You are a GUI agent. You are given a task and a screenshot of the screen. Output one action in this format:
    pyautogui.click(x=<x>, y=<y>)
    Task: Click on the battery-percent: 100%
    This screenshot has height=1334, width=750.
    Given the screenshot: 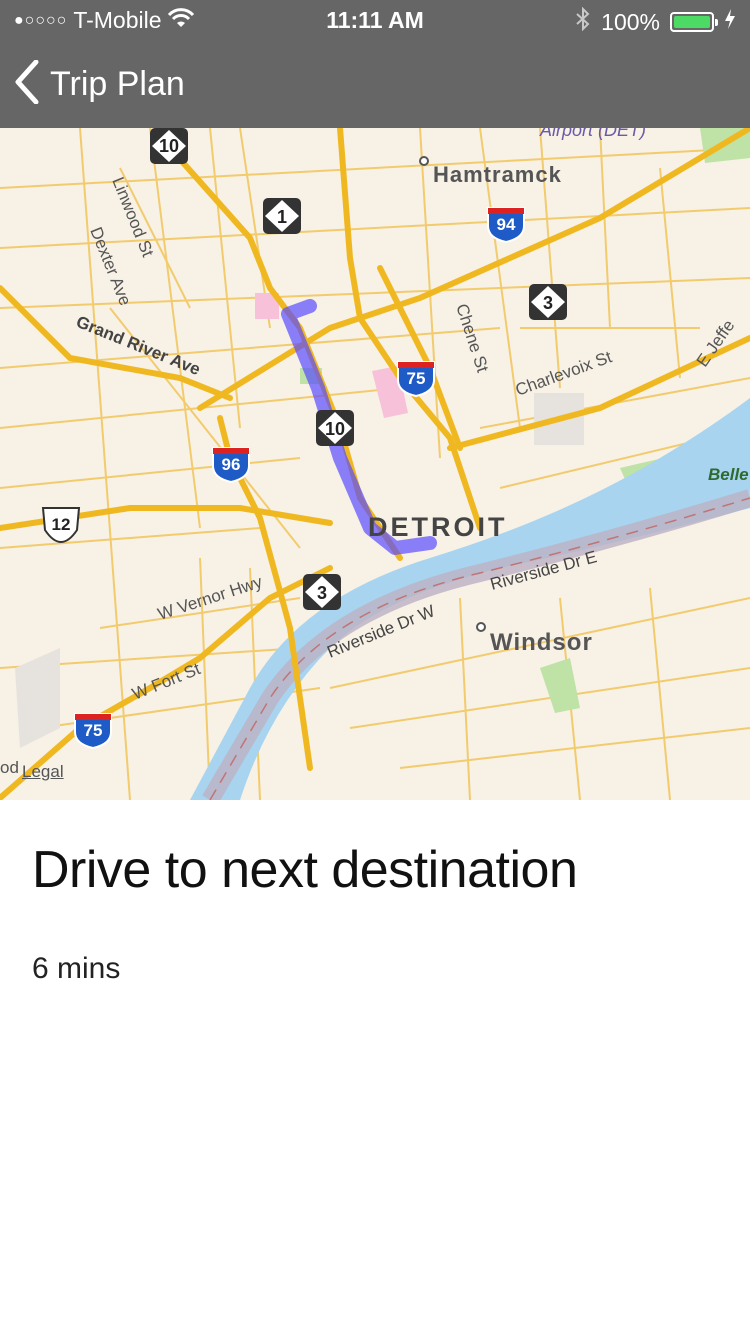 What is the action you would take?
    pyautogui.click(x=630, y=21)
    